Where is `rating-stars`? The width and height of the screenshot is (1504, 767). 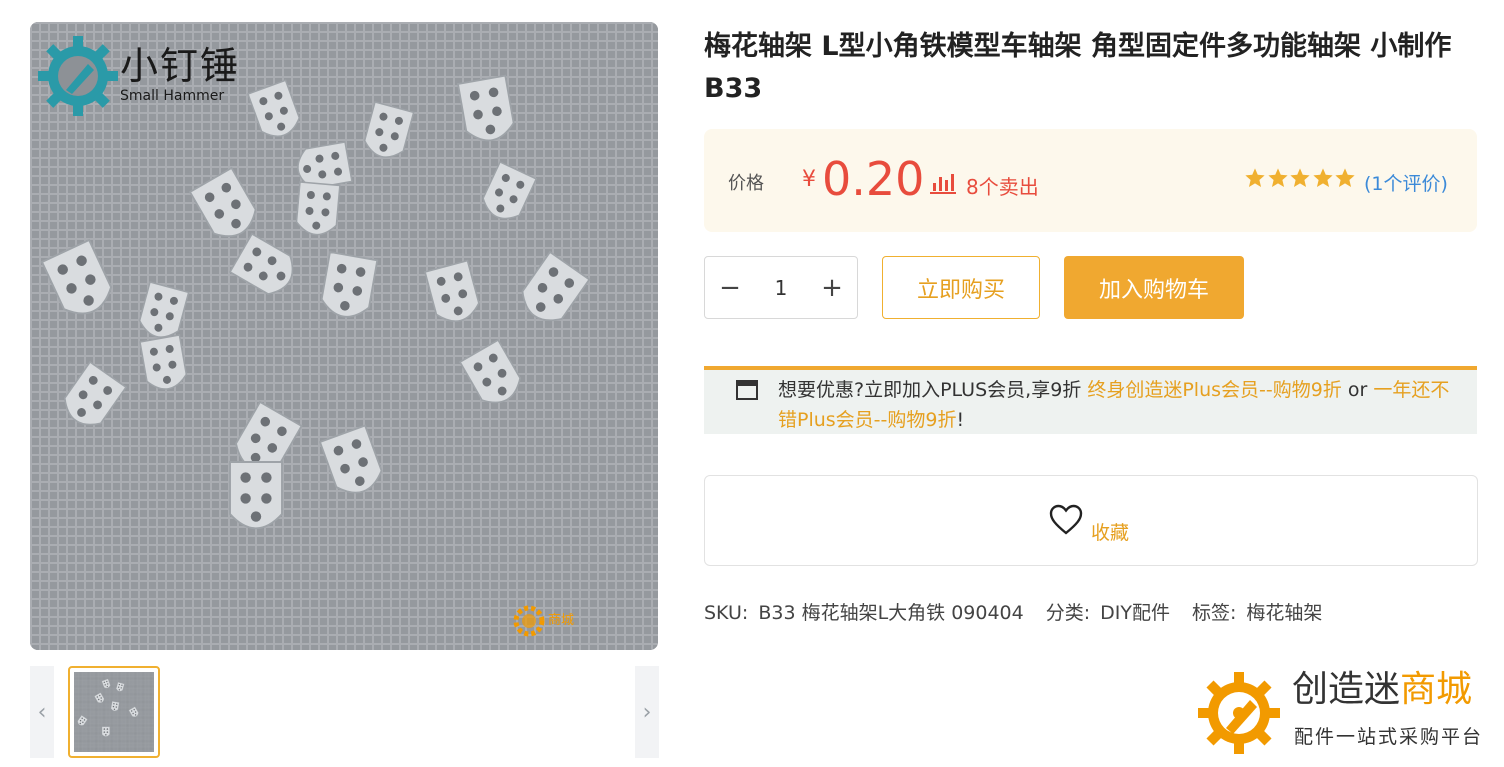
rating-stars is located at coordinates (1300, 178).